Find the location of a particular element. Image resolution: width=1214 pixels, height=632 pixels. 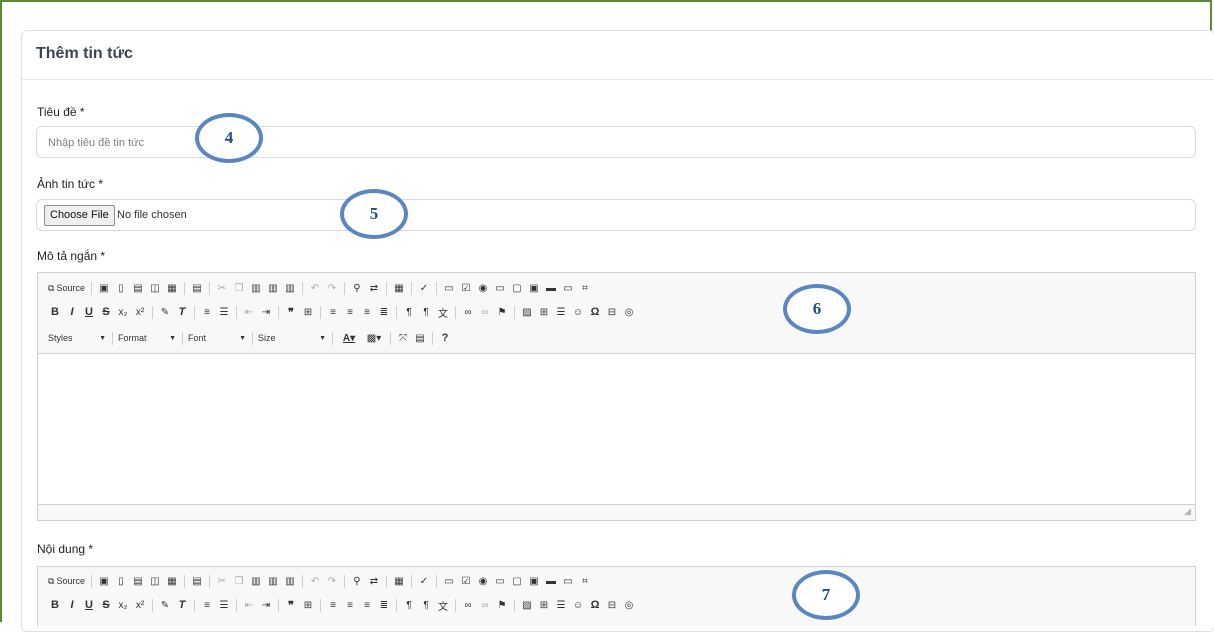

align-right-icon: ≡ is located at coordinates (367, 605).